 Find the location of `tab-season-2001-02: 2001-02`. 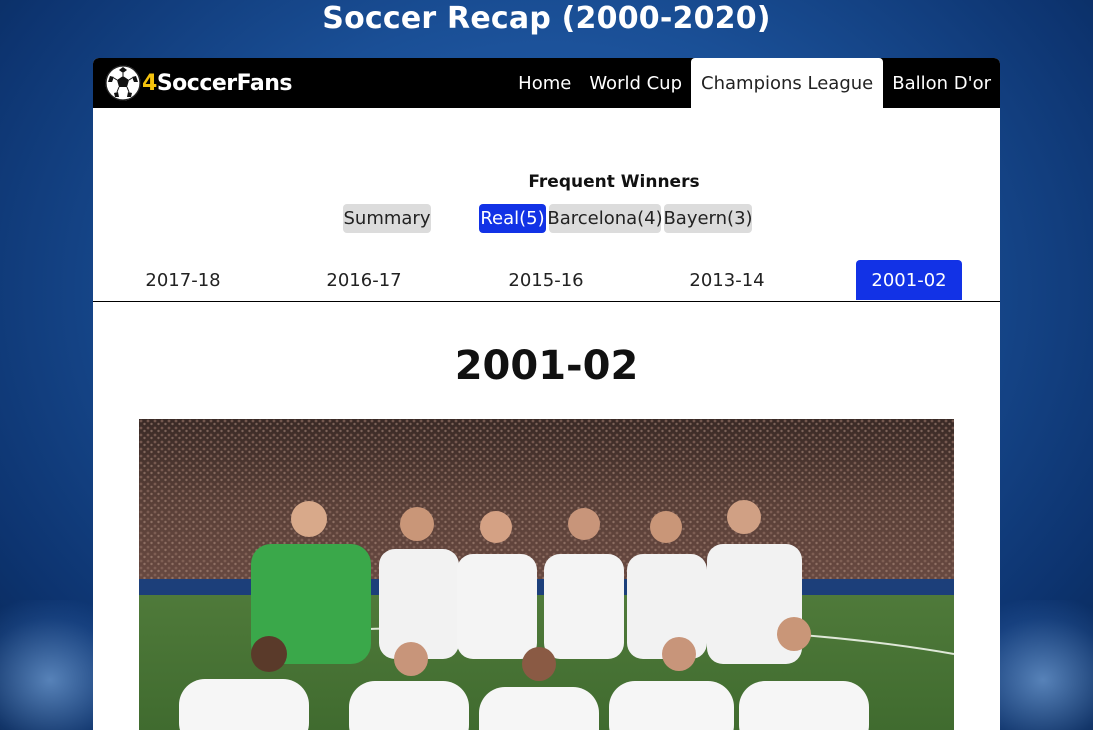

tab-season-2001-02: 2001-02 is located at coordinates (909, 280).